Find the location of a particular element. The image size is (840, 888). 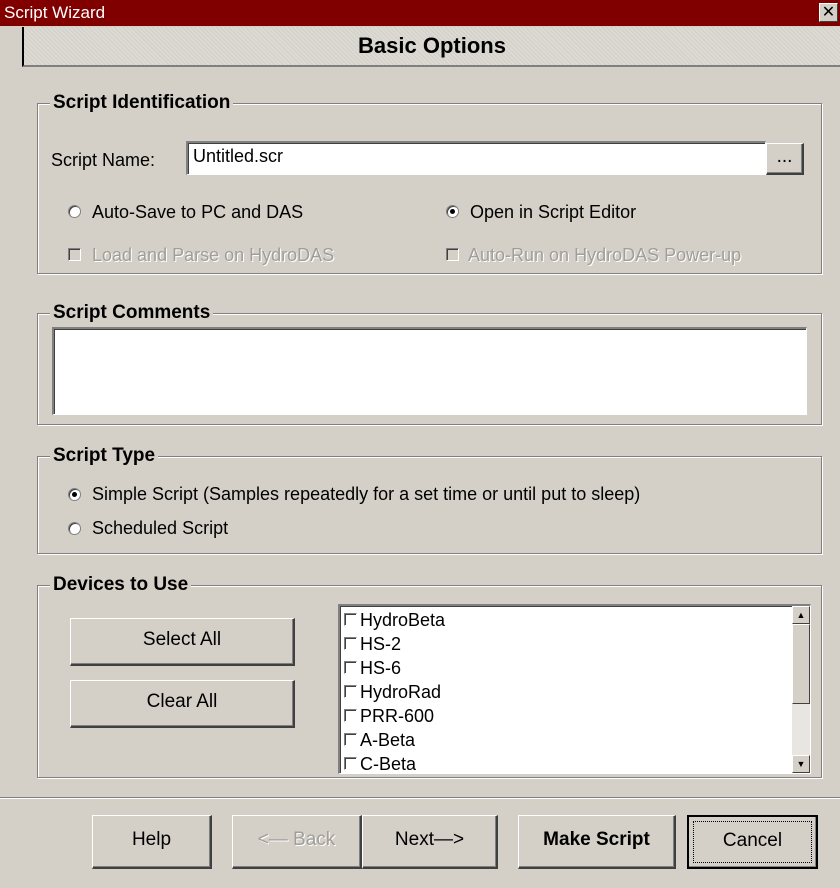

next-button: Next—> is located at coordinates (430, 842).